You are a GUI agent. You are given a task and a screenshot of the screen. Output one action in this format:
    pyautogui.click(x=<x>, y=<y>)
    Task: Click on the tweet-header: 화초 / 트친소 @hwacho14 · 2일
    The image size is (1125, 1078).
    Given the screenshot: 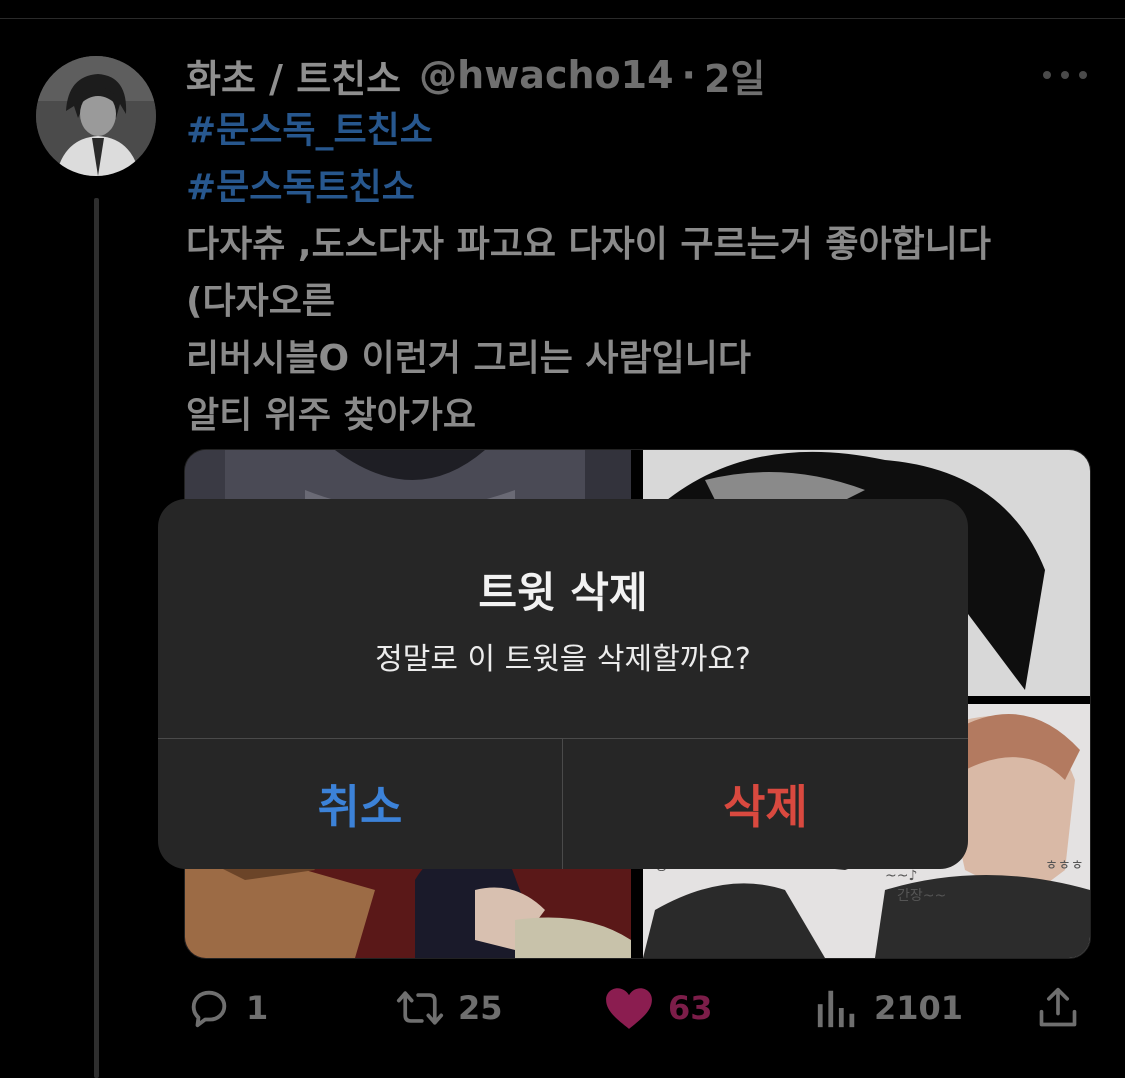 What is the action you would take?
    pyautogui.click(x=475, y=75)
    